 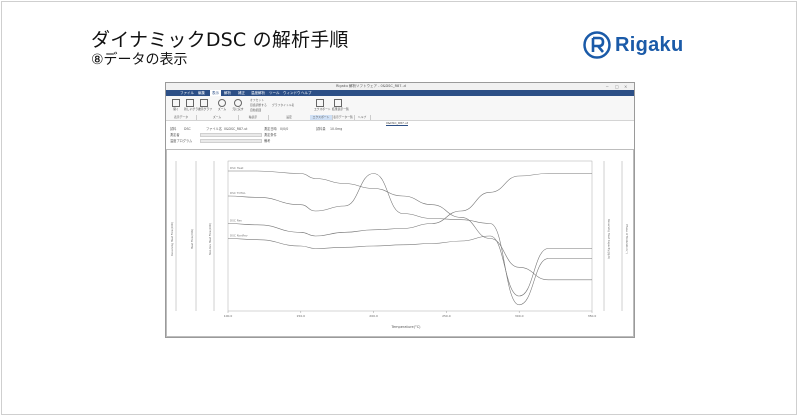 I want to click on result-list-button: 結果表示一覧, so click(x=340, y=105).